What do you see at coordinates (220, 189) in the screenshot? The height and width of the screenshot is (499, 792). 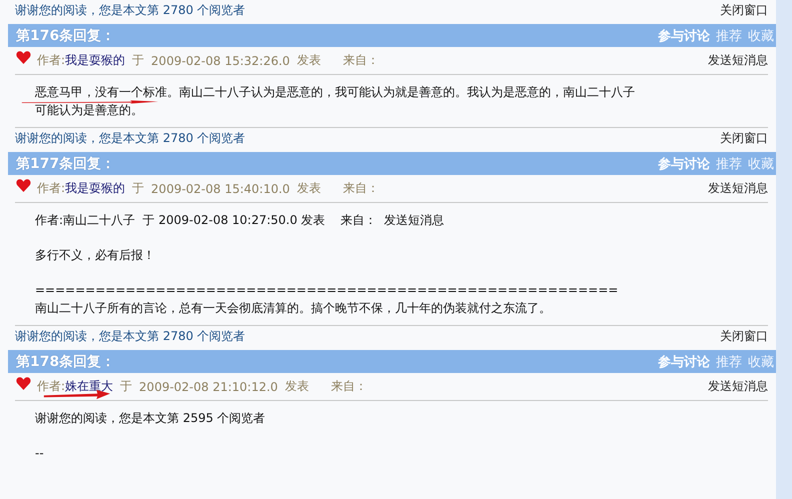 I see `post-time: 2009-02-08 15:40:10.0` at bounding box center [220, 189].